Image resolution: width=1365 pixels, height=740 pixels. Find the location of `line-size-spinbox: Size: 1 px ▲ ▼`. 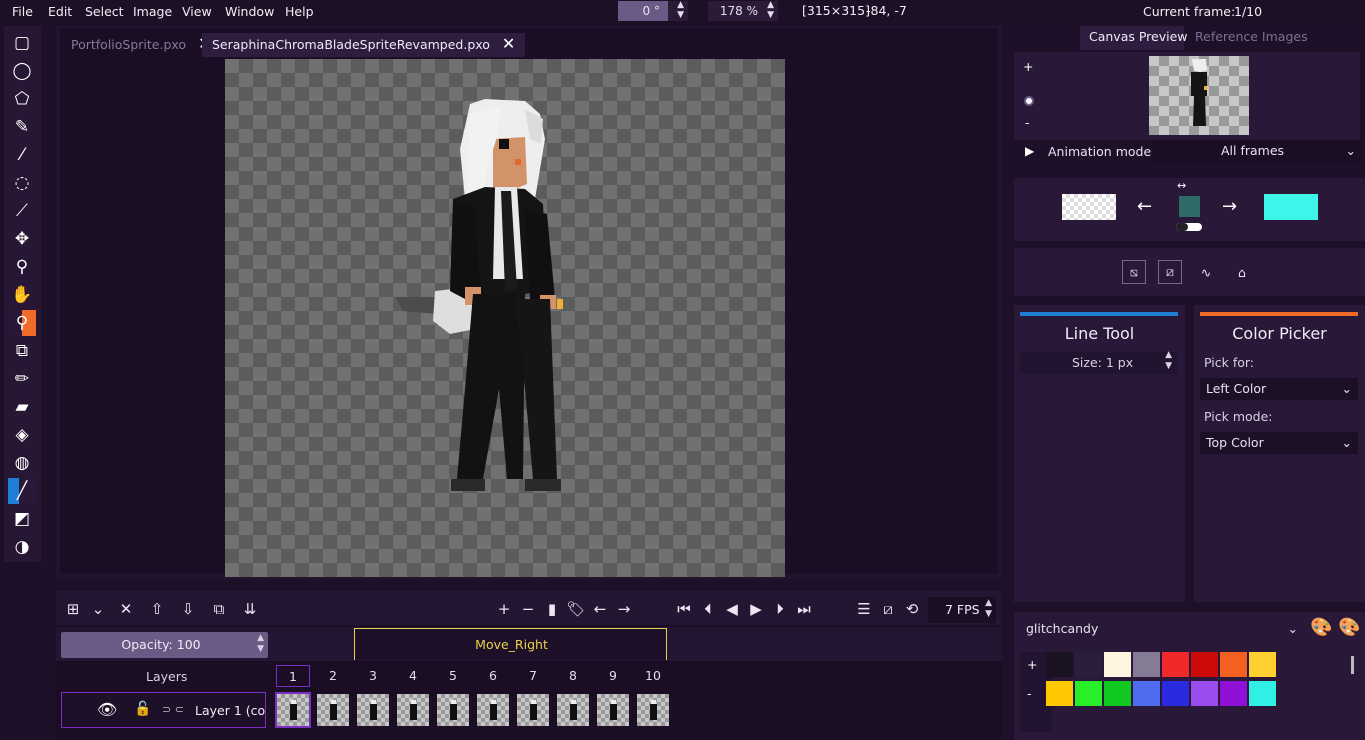

line-size-spinbox: Size: 1 px ▲ ▼ is located at coordinates (1099, 362).